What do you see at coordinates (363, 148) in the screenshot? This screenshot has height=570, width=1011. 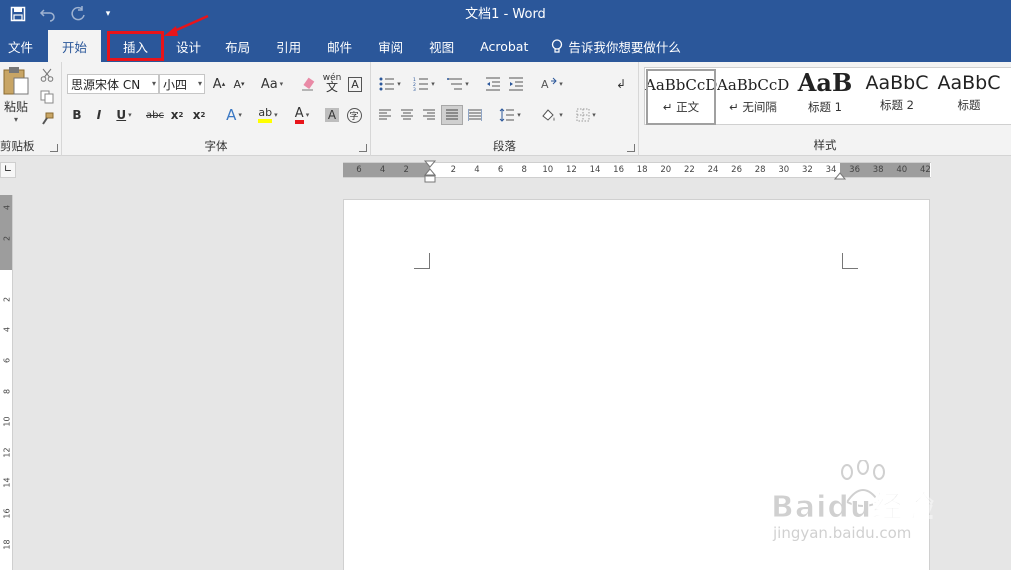 I see `font-launcher` at bounding box center [363, 148].